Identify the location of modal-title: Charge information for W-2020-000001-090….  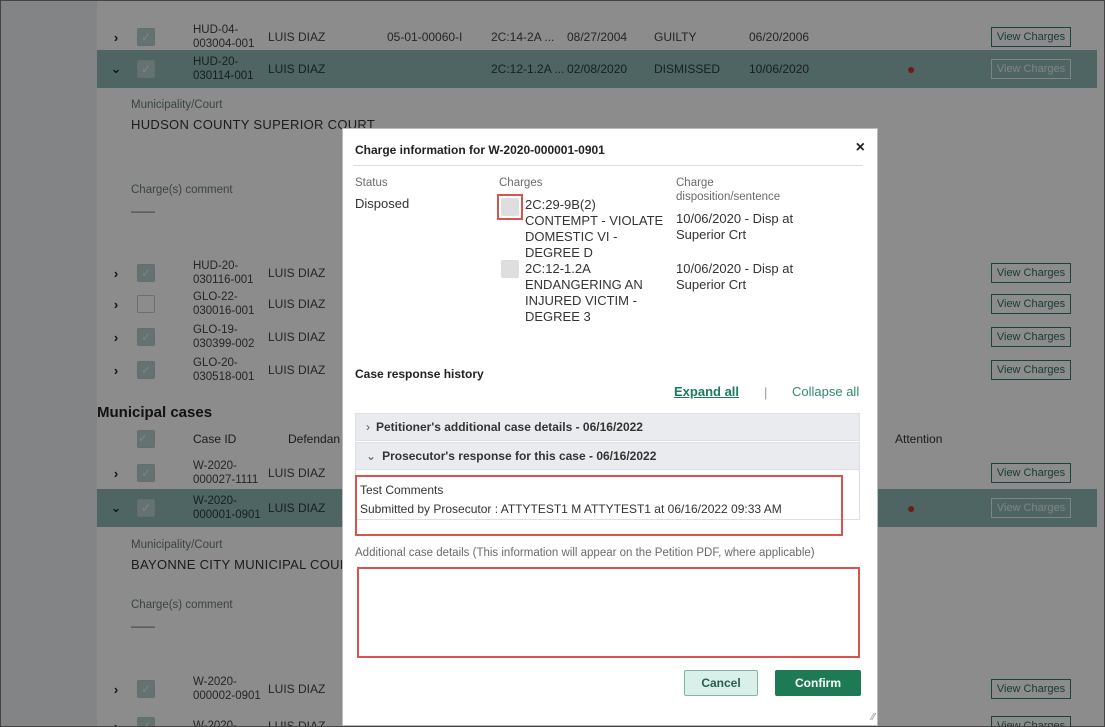
(480, 150).